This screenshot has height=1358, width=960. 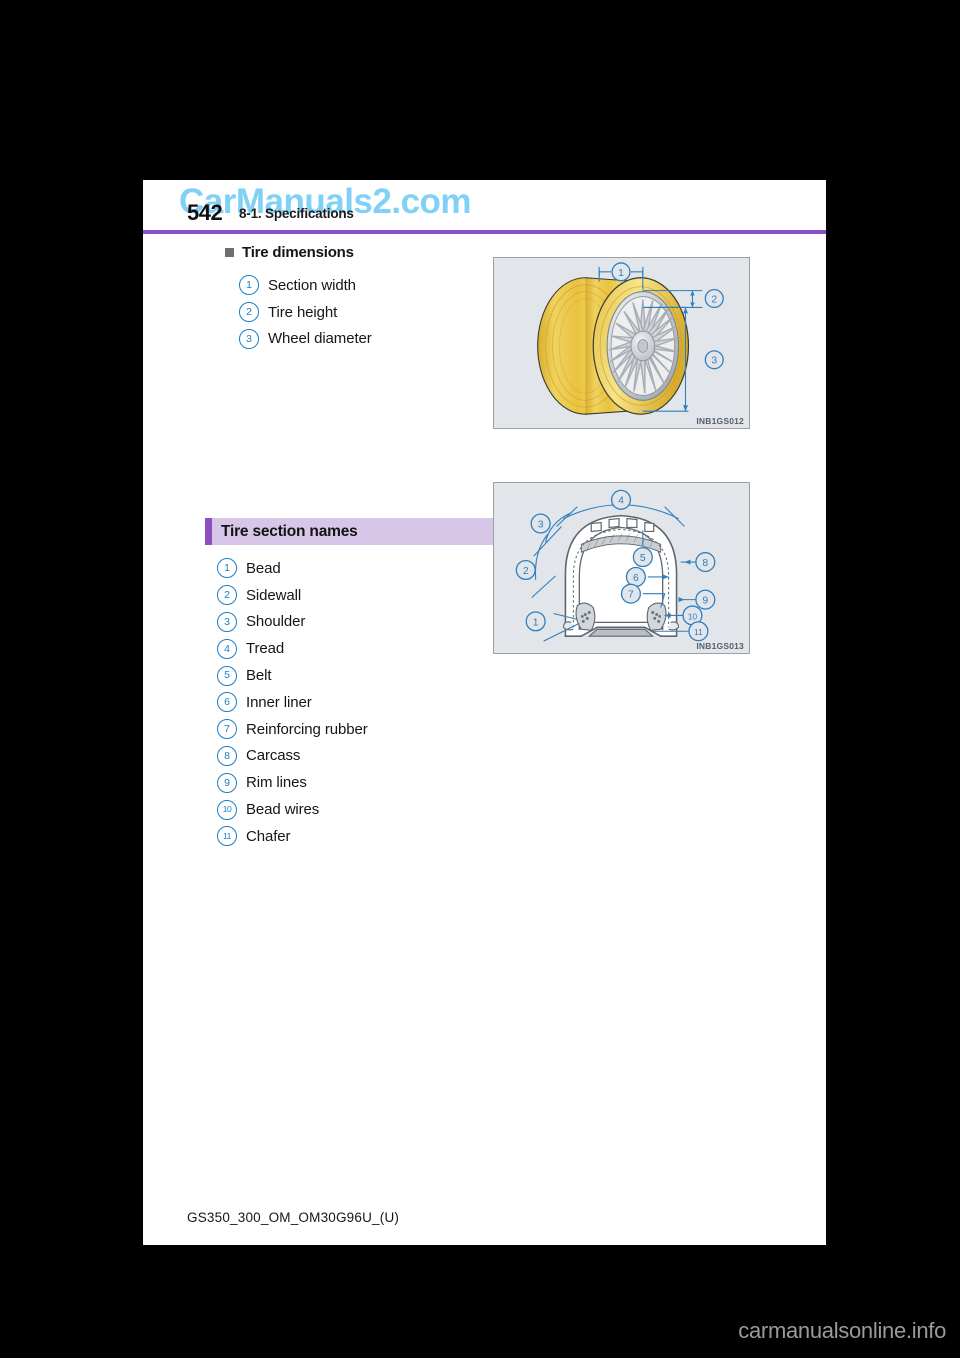 I want to click on svg-text: 7, so click(x=631, y=595).